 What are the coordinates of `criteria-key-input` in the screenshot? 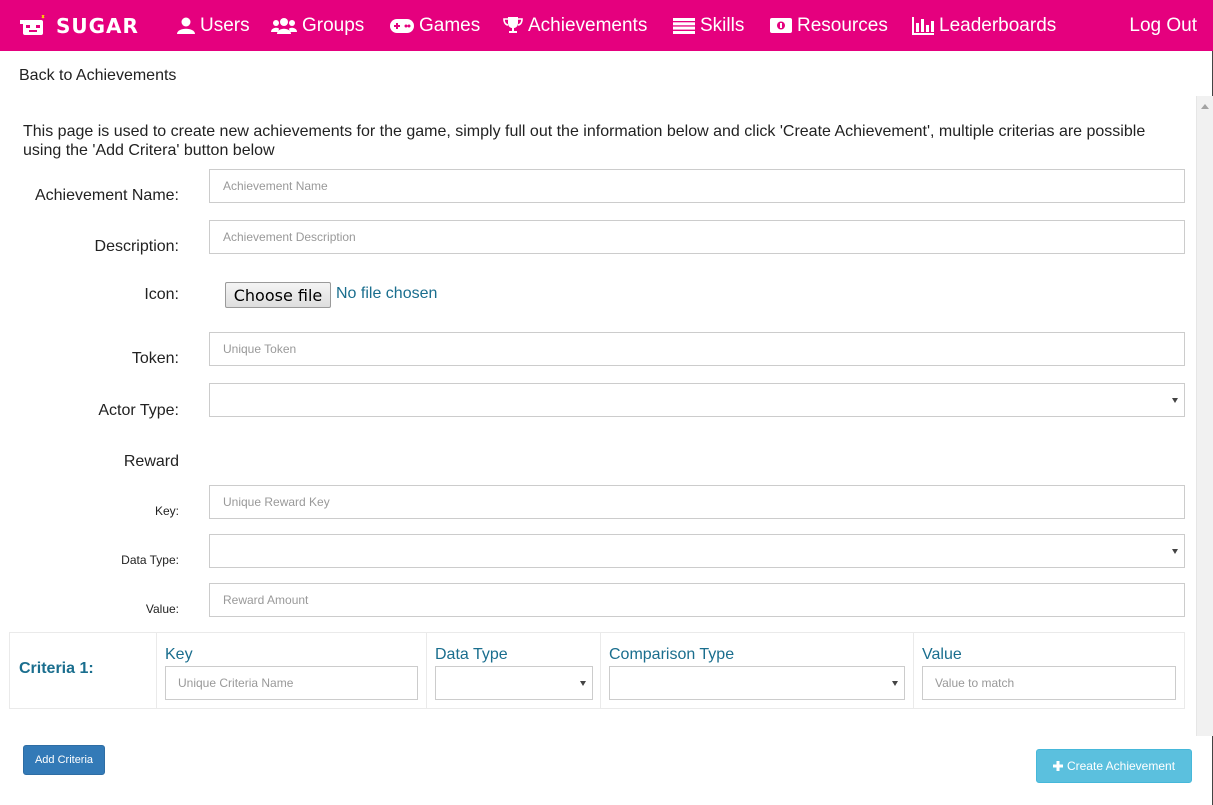 It's located at (291, 683).